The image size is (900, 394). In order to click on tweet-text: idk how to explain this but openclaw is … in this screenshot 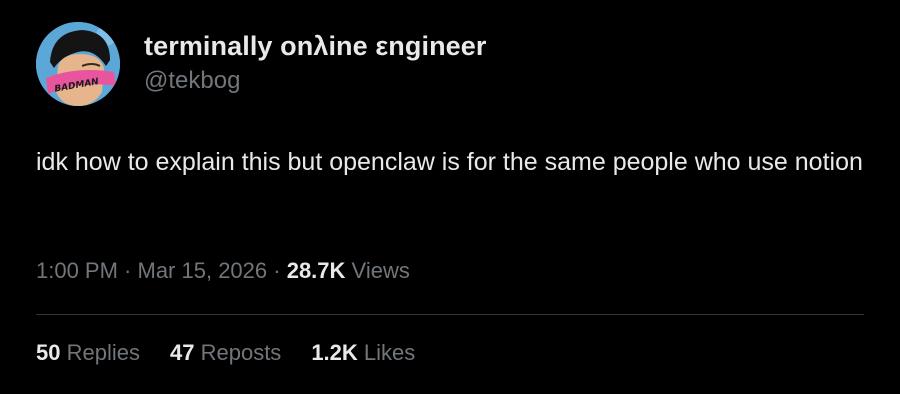, I will do `click(449, 162)`.